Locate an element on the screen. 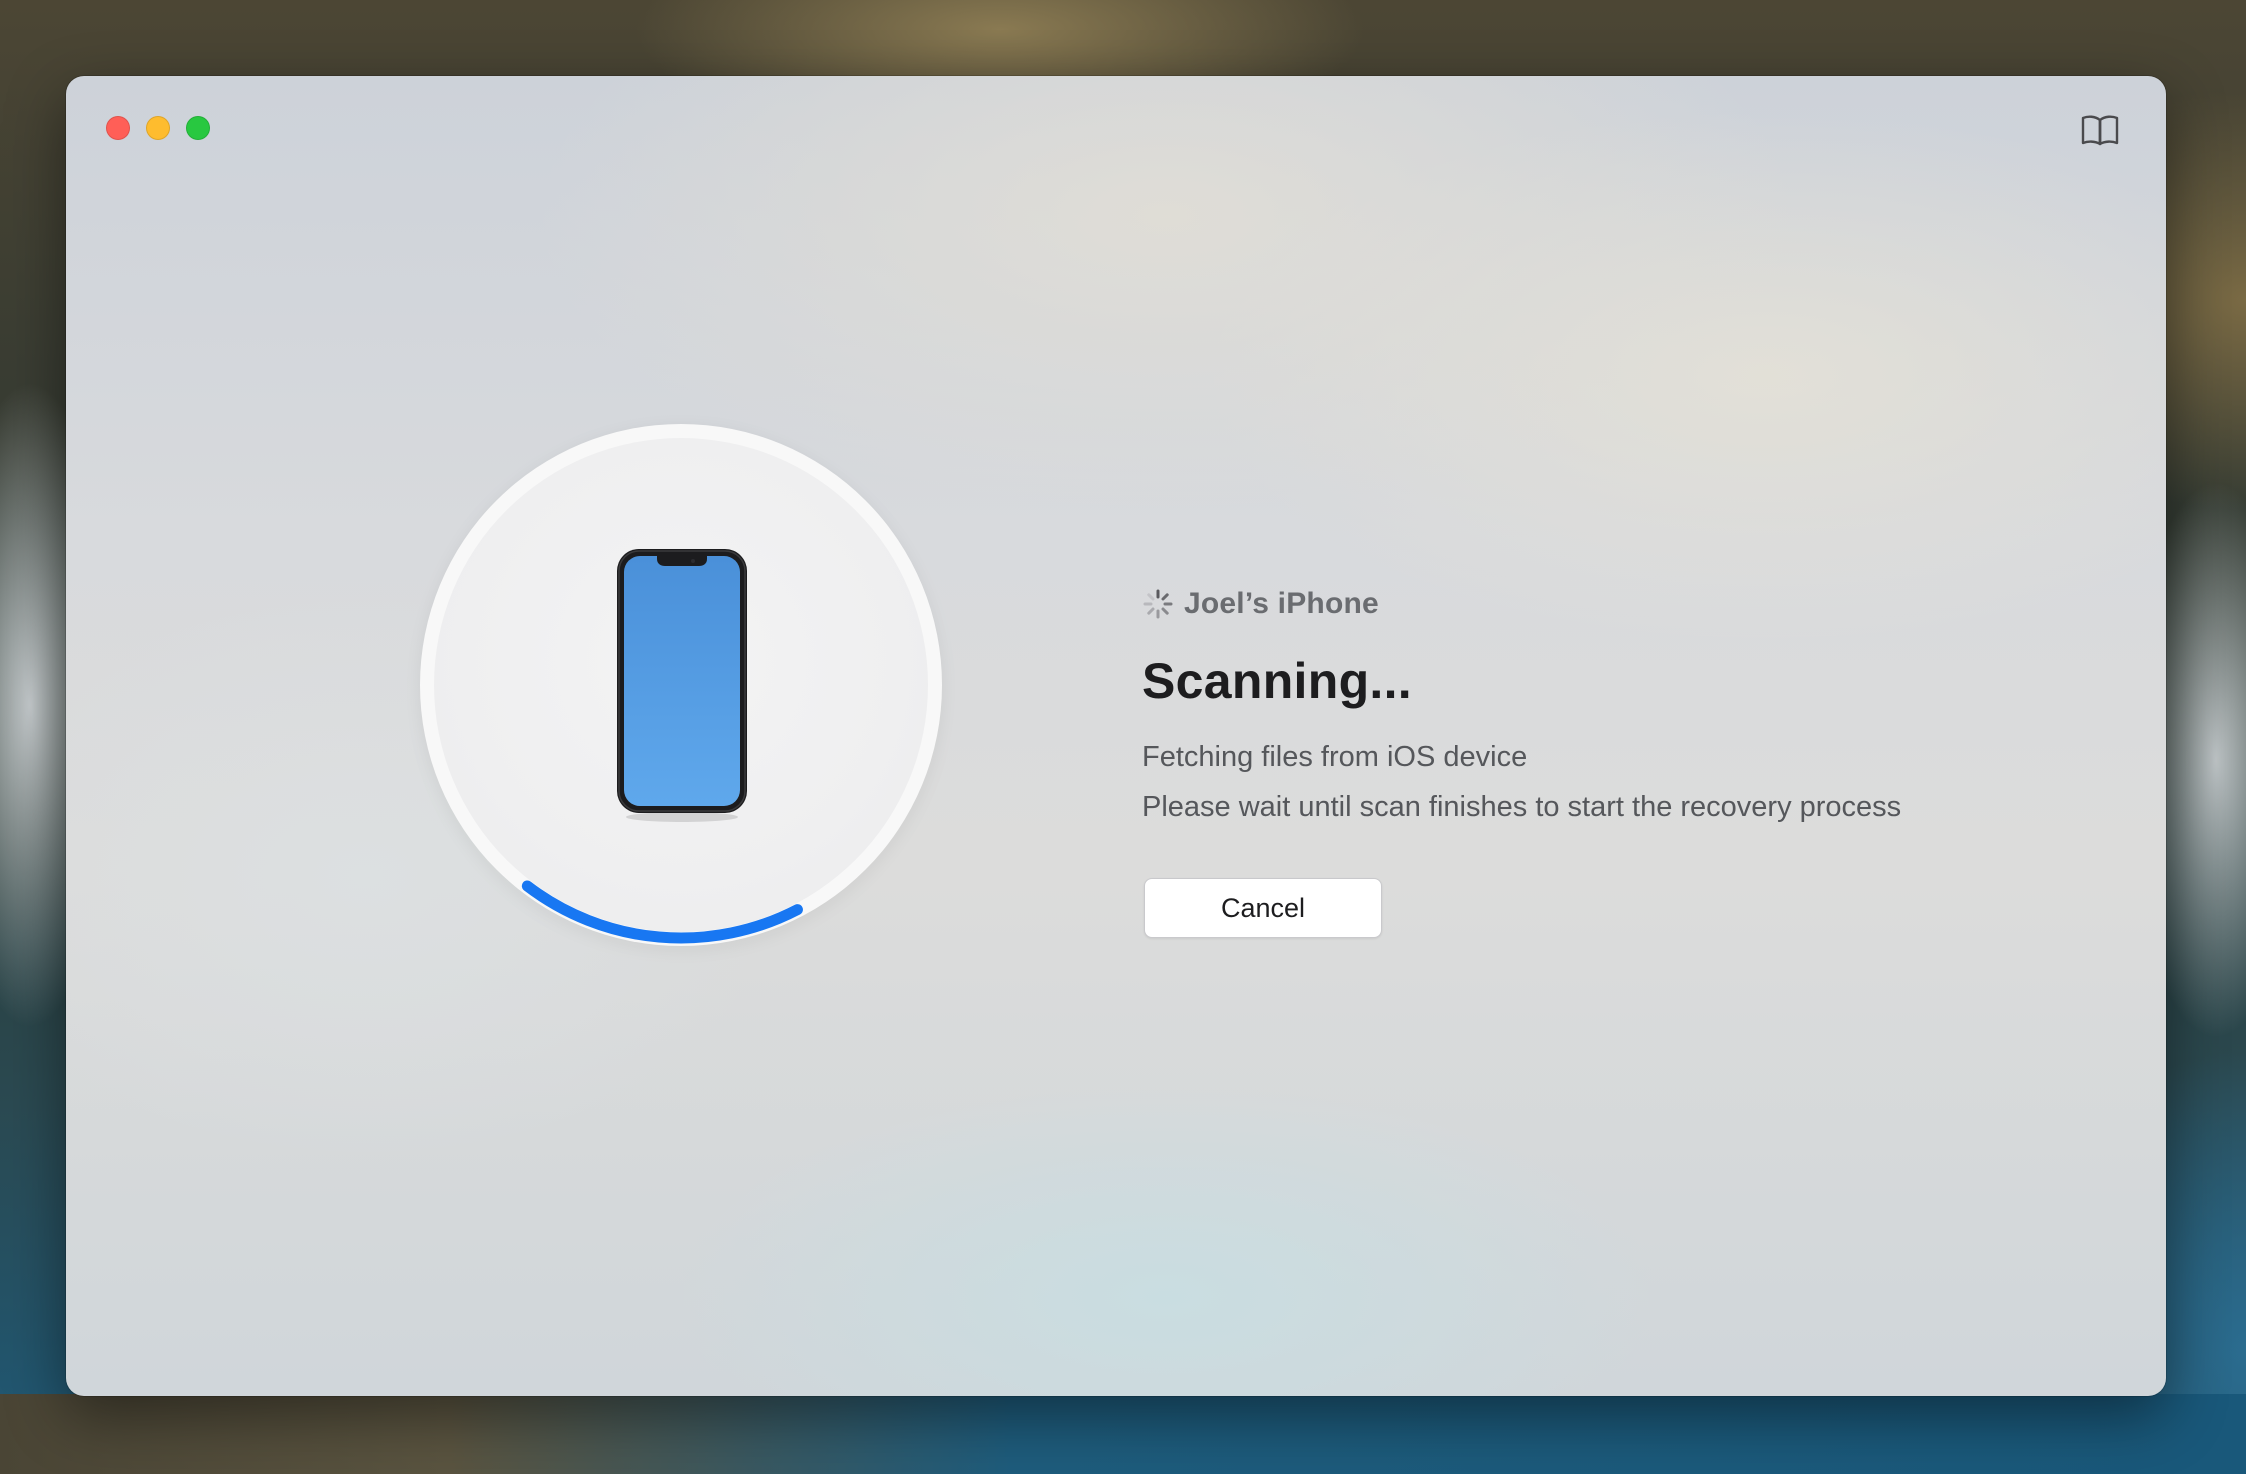 The height and width of the screenshot is (1474, 2246). window-controls is located at coordinates (158, 128).